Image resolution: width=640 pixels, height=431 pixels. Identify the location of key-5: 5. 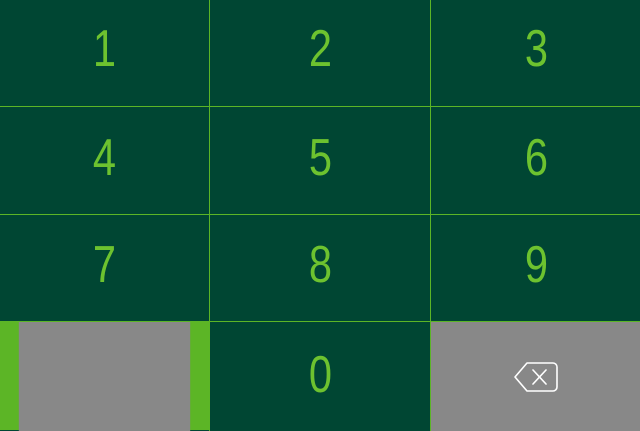
(320, 160).